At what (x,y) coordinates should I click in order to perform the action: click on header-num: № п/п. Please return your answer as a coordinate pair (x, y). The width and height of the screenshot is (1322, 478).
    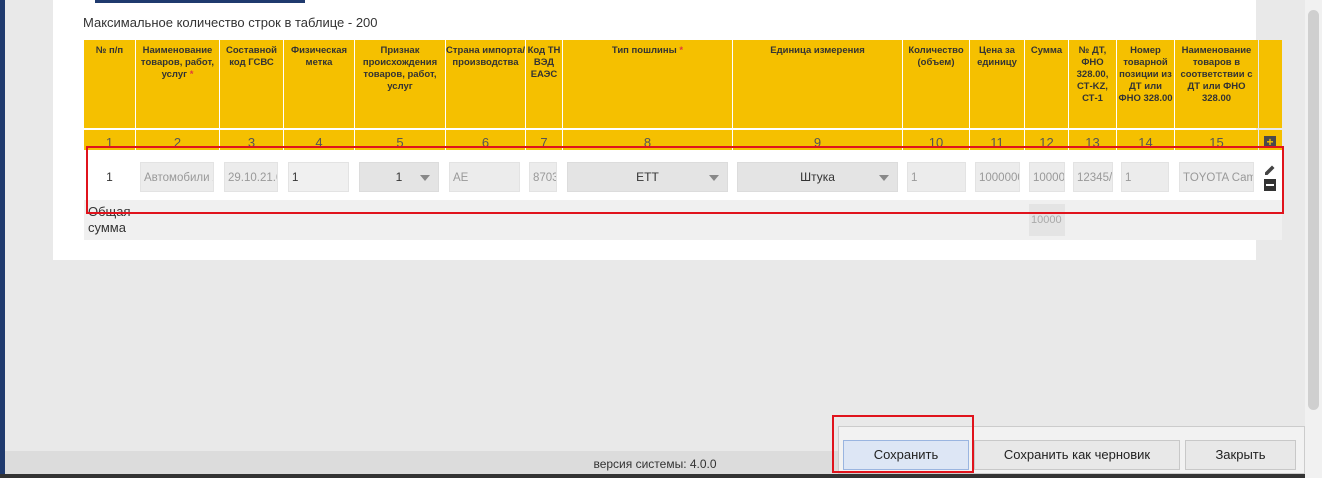
    Looking at the image, I should click on (109, 84).